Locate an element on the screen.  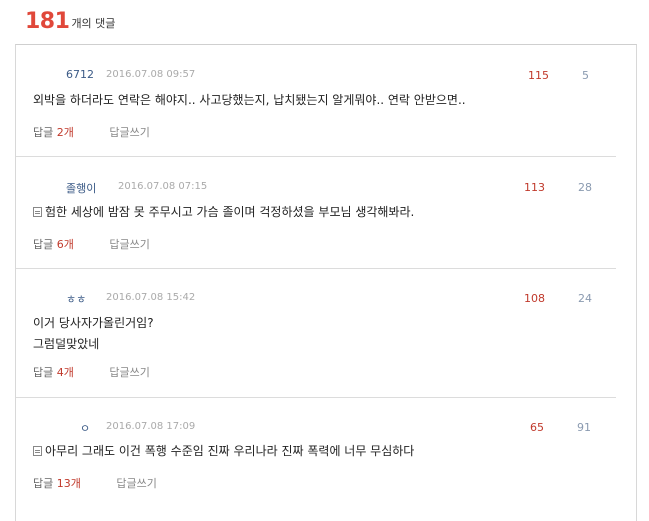
comment-text: 험한 세상에 밤잠 못 주무시고 가슴 졸이며 걱정하셨을 부모님 생각해봐라. is located at coordinates (223, 212).